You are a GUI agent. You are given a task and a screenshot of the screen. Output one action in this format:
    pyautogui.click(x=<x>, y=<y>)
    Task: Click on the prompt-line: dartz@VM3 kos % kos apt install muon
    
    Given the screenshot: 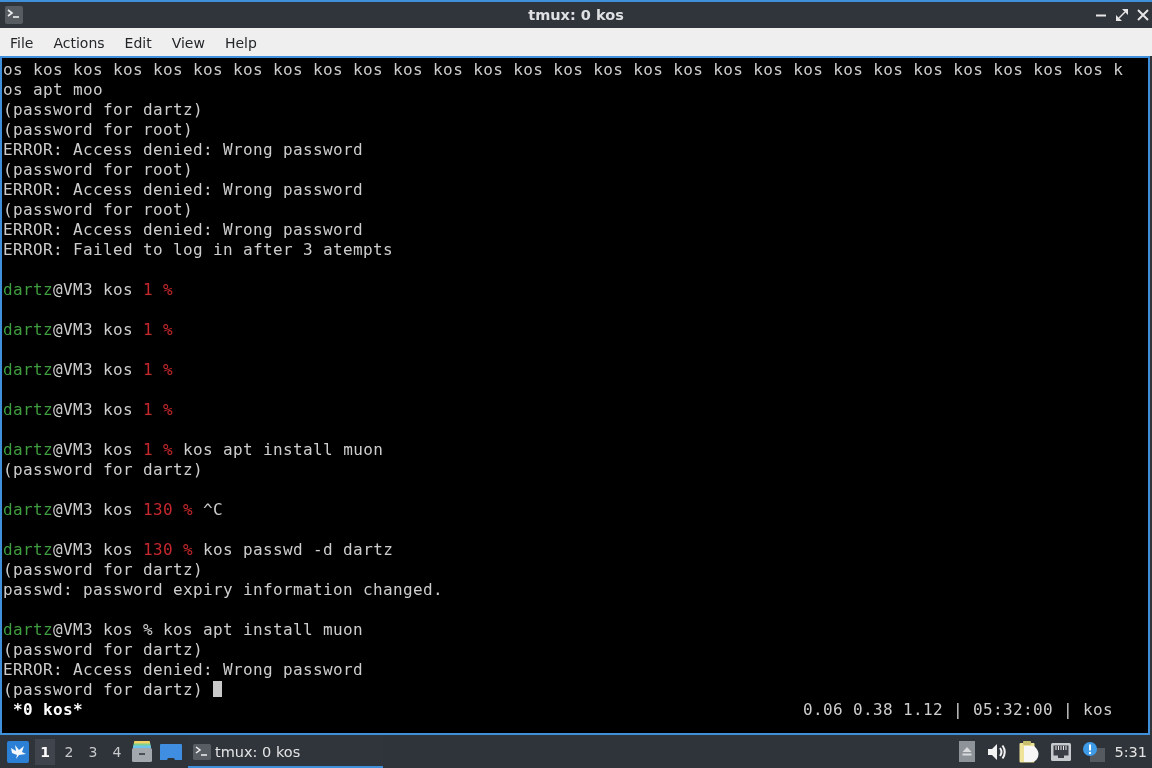 What is the action you would take?
    pyautogui.click(x=183, y=629)
    